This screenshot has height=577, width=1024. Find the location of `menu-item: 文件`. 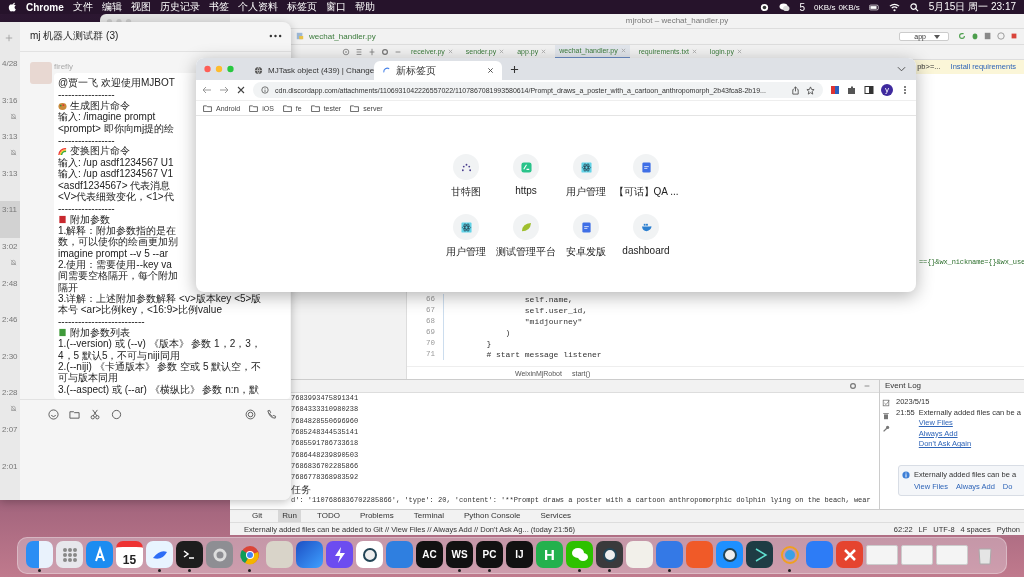

menu-item: 文件 is located at coordinates (82, 7).